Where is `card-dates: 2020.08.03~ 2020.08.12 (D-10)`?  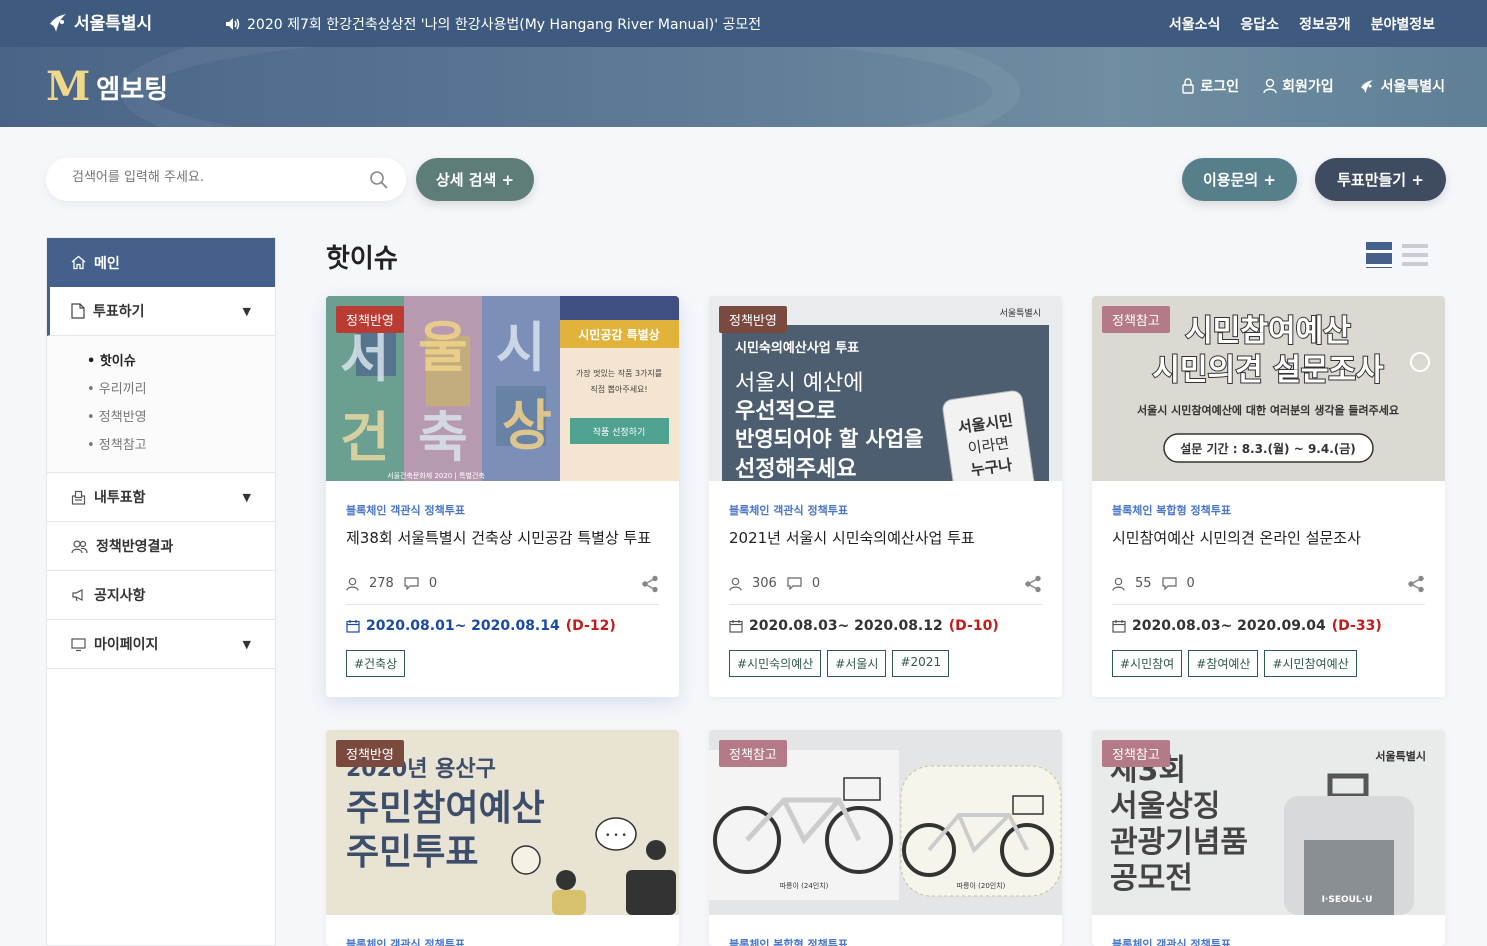 card-dates: 2020.08.03~ 2020.08.12 (D-10) is located at coordinates (885, 626).